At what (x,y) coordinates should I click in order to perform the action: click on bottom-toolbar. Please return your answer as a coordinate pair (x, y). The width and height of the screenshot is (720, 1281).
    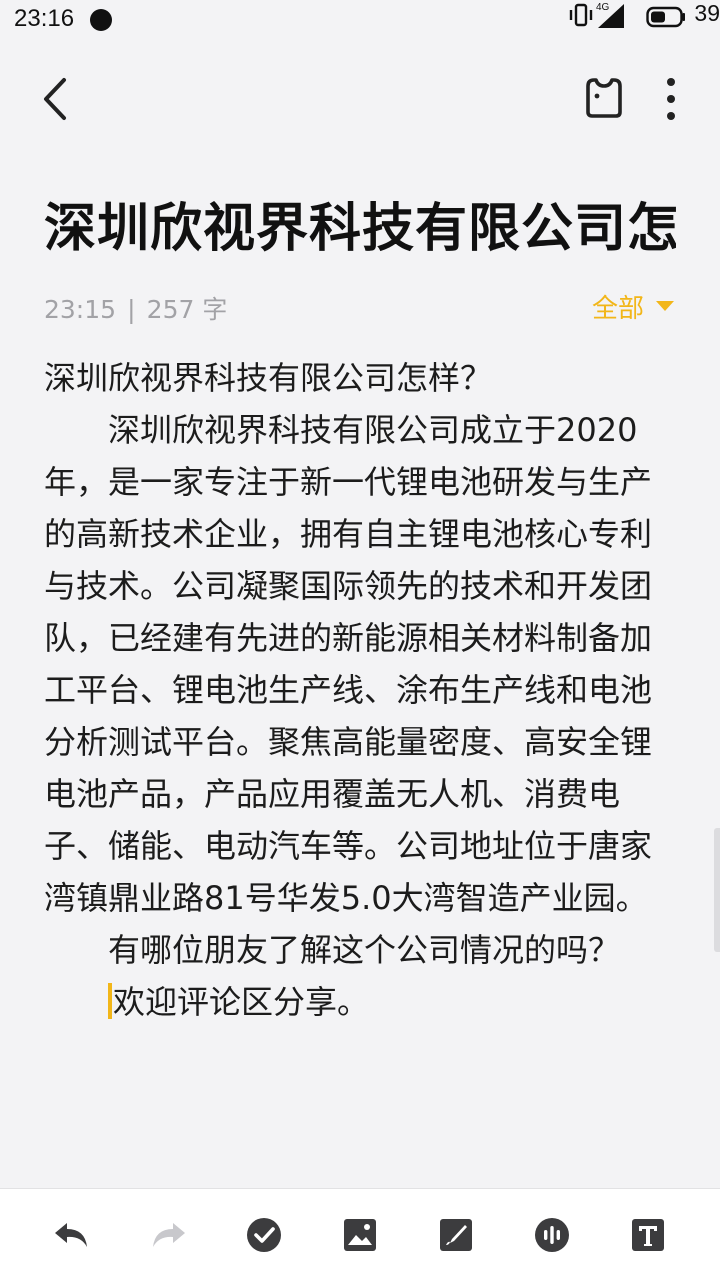
    Looking at the image, I should click on (360, 1234).